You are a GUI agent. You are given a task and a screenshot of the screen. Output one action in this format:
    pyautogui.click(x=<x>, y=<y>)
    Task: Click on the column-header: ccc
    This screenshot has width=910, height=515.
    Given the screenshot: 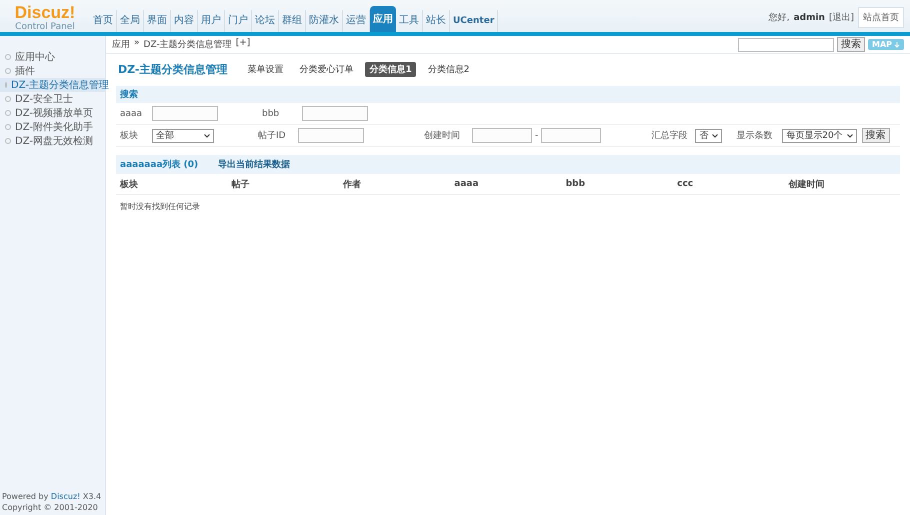 What is the action you would take?
    pyautogui.click(x=685, y=184)
    